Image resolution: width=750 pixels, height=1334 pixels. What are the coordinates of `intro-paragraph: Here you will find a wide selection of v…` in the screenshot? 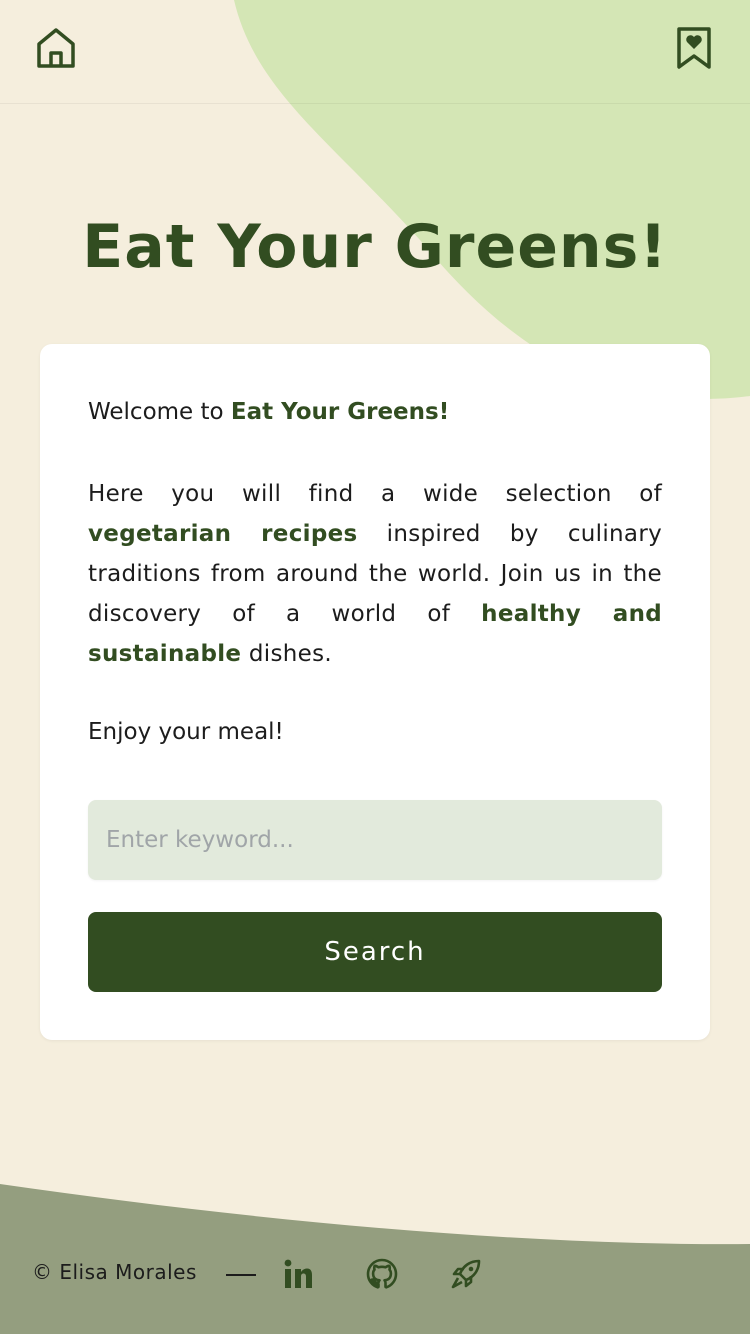 It's located at (375, 574).